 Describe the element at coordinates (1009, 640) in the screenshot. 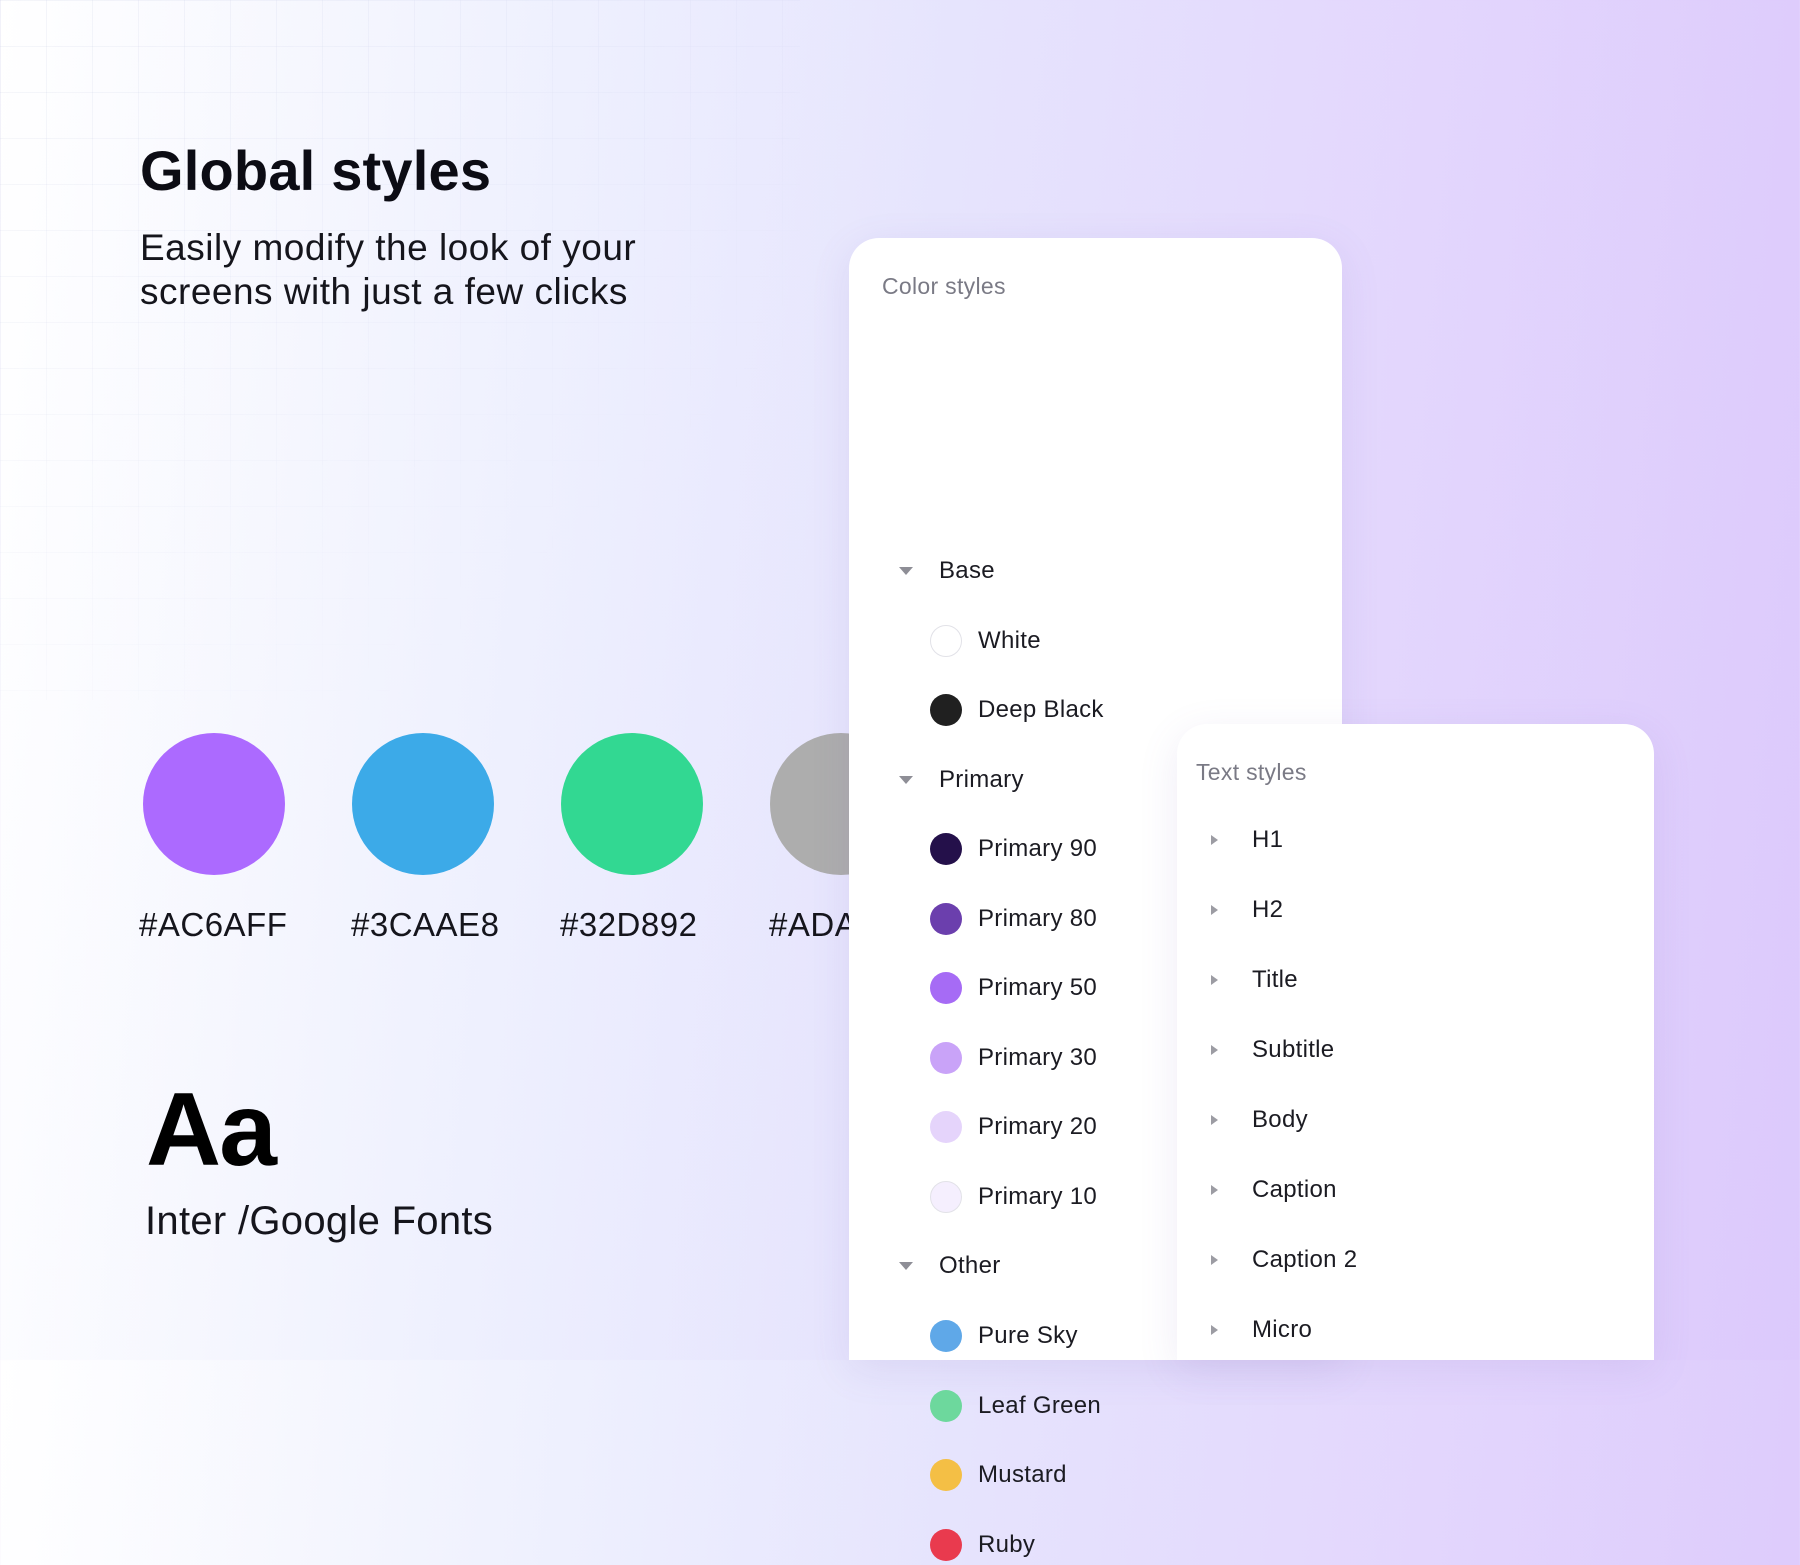

I see `color-style-label: White` at that location.